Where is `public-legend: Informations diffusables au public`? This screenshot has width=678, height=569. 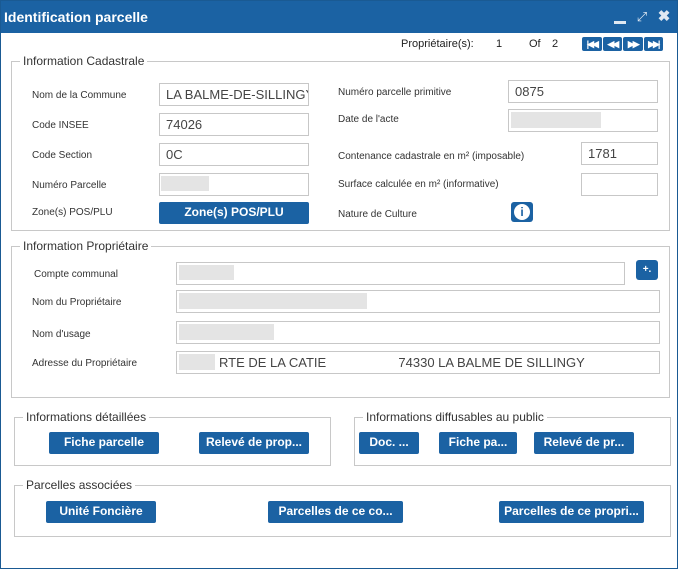 public-legend: Informations diffusables au public is located at coordinates (455, 417).